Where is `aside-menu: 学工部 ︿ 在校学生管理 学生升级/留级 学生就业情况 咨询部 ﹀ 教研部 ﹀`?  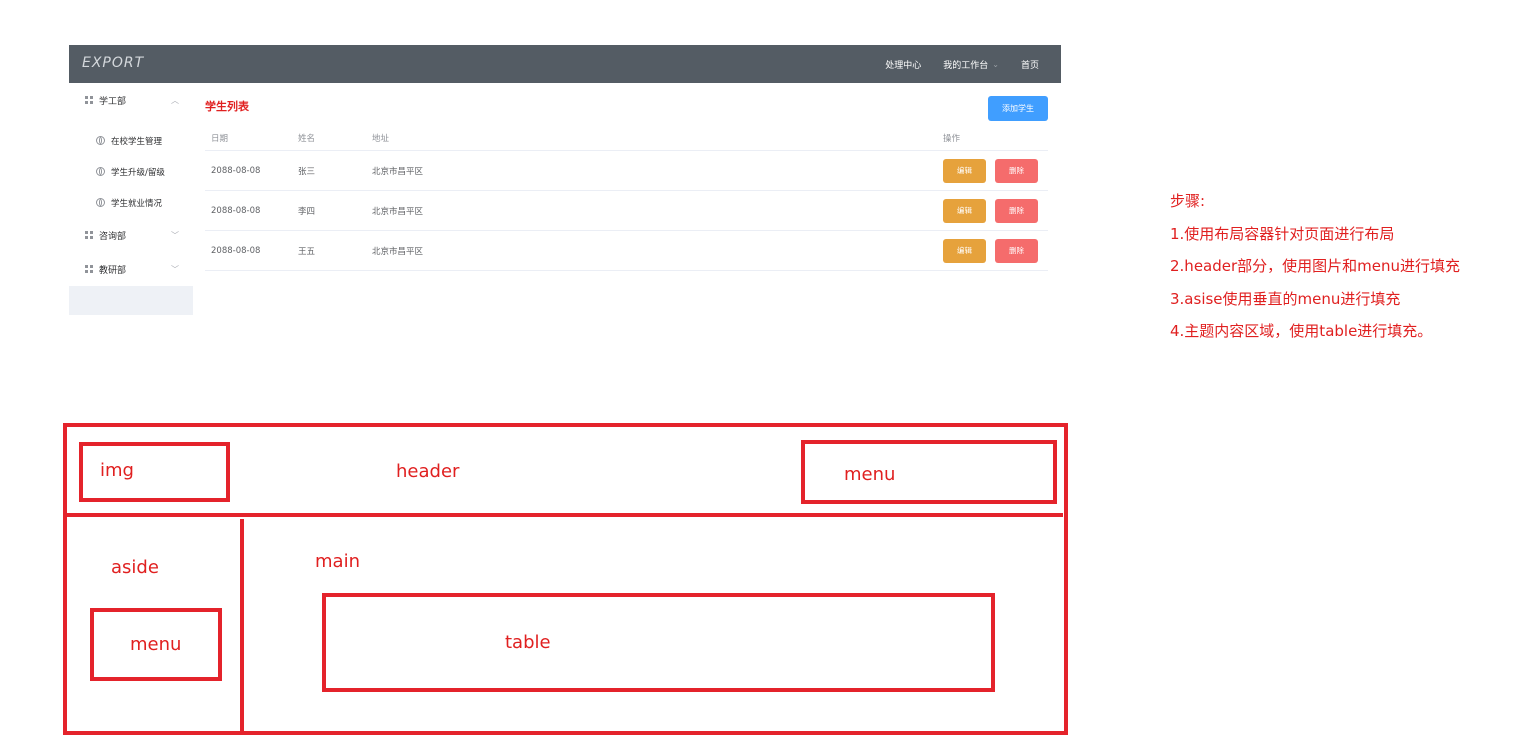
aside-menu: 学工部 ︿ 在校学生管理 学生升级/留级 学生就业情况 咨询部 ﹀ 教研部 ﹀ is located at coordinates (131, 184).